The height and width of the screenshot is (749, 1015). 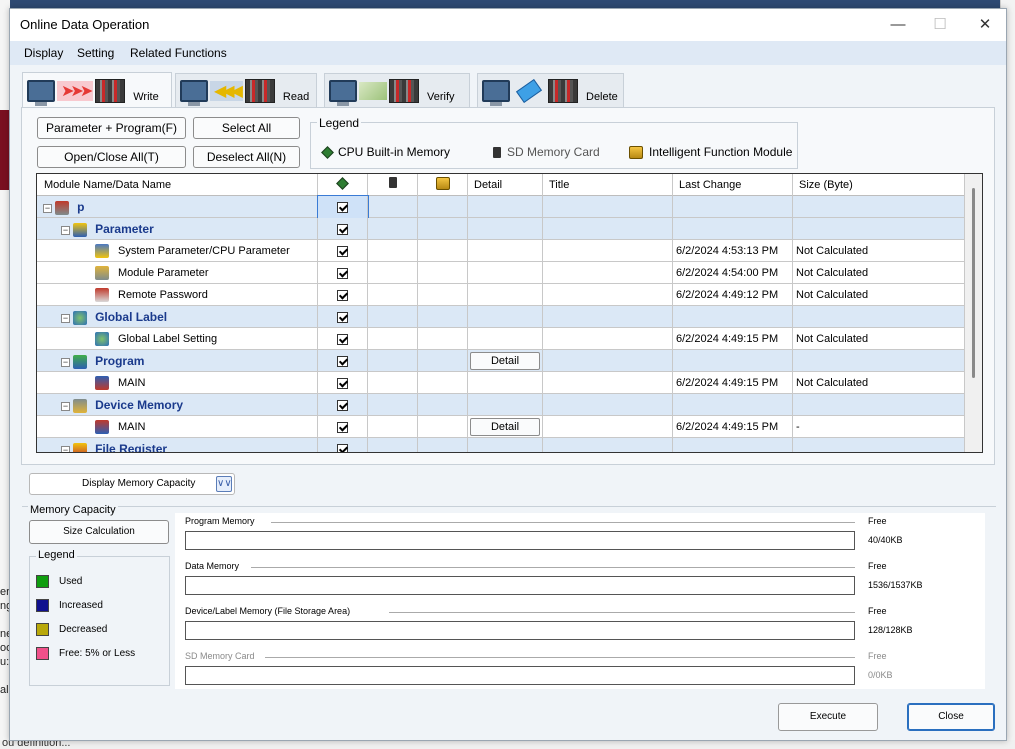 I want to click on menu-display: Display, so click(x=43, y=53).